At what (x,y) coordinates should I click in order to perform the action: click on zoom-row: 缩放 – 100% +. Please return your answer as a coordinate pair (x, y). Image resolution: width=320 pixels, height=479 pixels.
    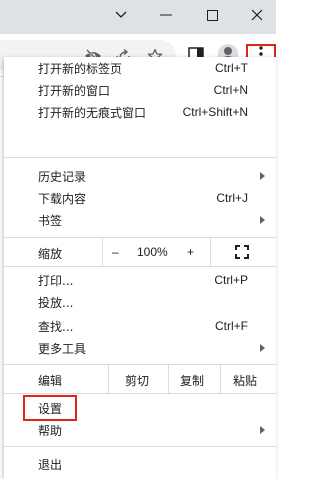
    Looking at the image, I should click on (140, 252).